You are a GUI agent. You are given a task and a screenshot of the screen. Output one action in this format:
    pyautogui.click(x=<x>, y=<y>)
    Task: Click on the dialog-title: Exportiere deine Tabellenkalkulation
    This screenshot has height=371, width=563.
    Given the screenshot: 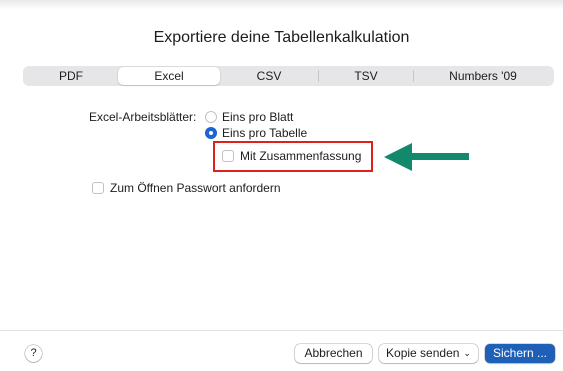 What is the action you would take?
    pyautogui.click(x=281, y=37)
    